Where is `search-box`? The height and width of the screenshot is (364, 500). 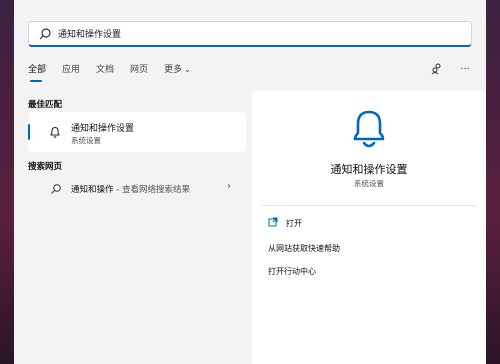
search-box is located at coordinates (250, 34).